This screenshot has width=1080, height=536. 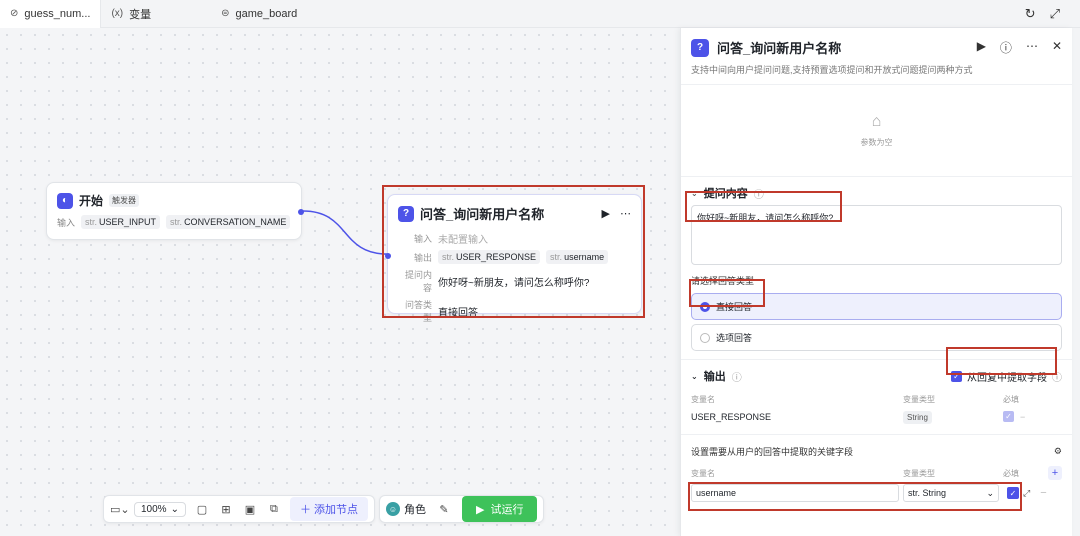 I want to click on prompt-section-title: ⌄ 提问内容 ⓘ, so click(x=876, y=191).